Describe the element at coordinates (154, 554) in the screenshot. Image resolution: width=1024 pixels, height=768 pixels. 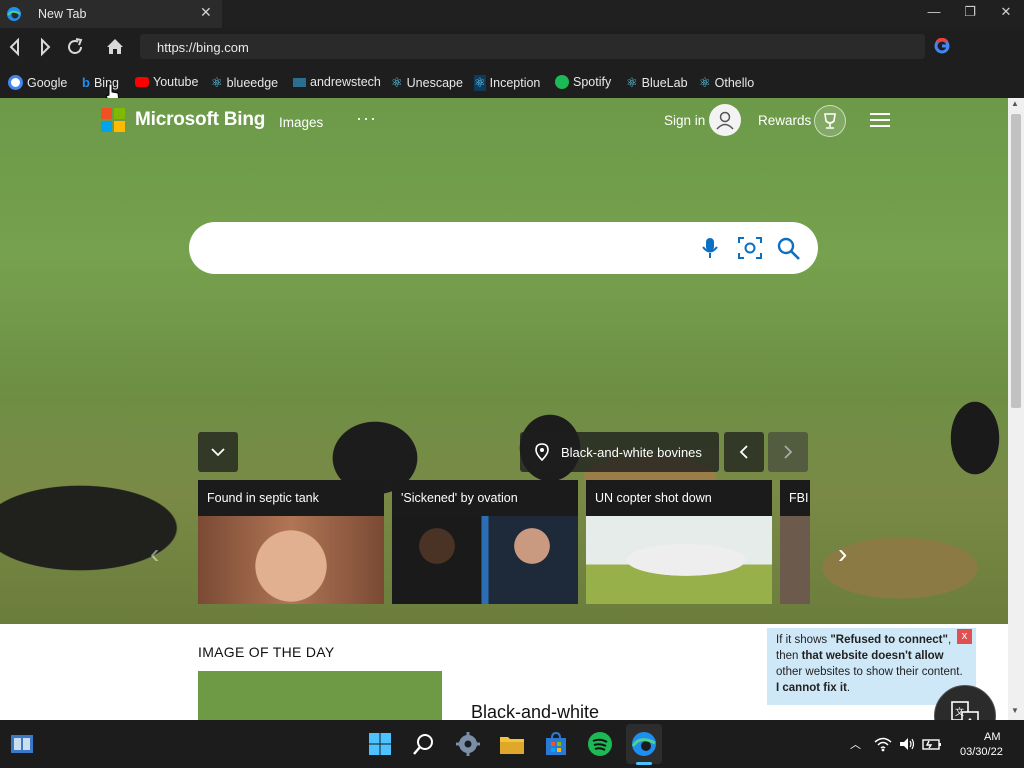
I see `news-prev-icon: ‹` at that location.